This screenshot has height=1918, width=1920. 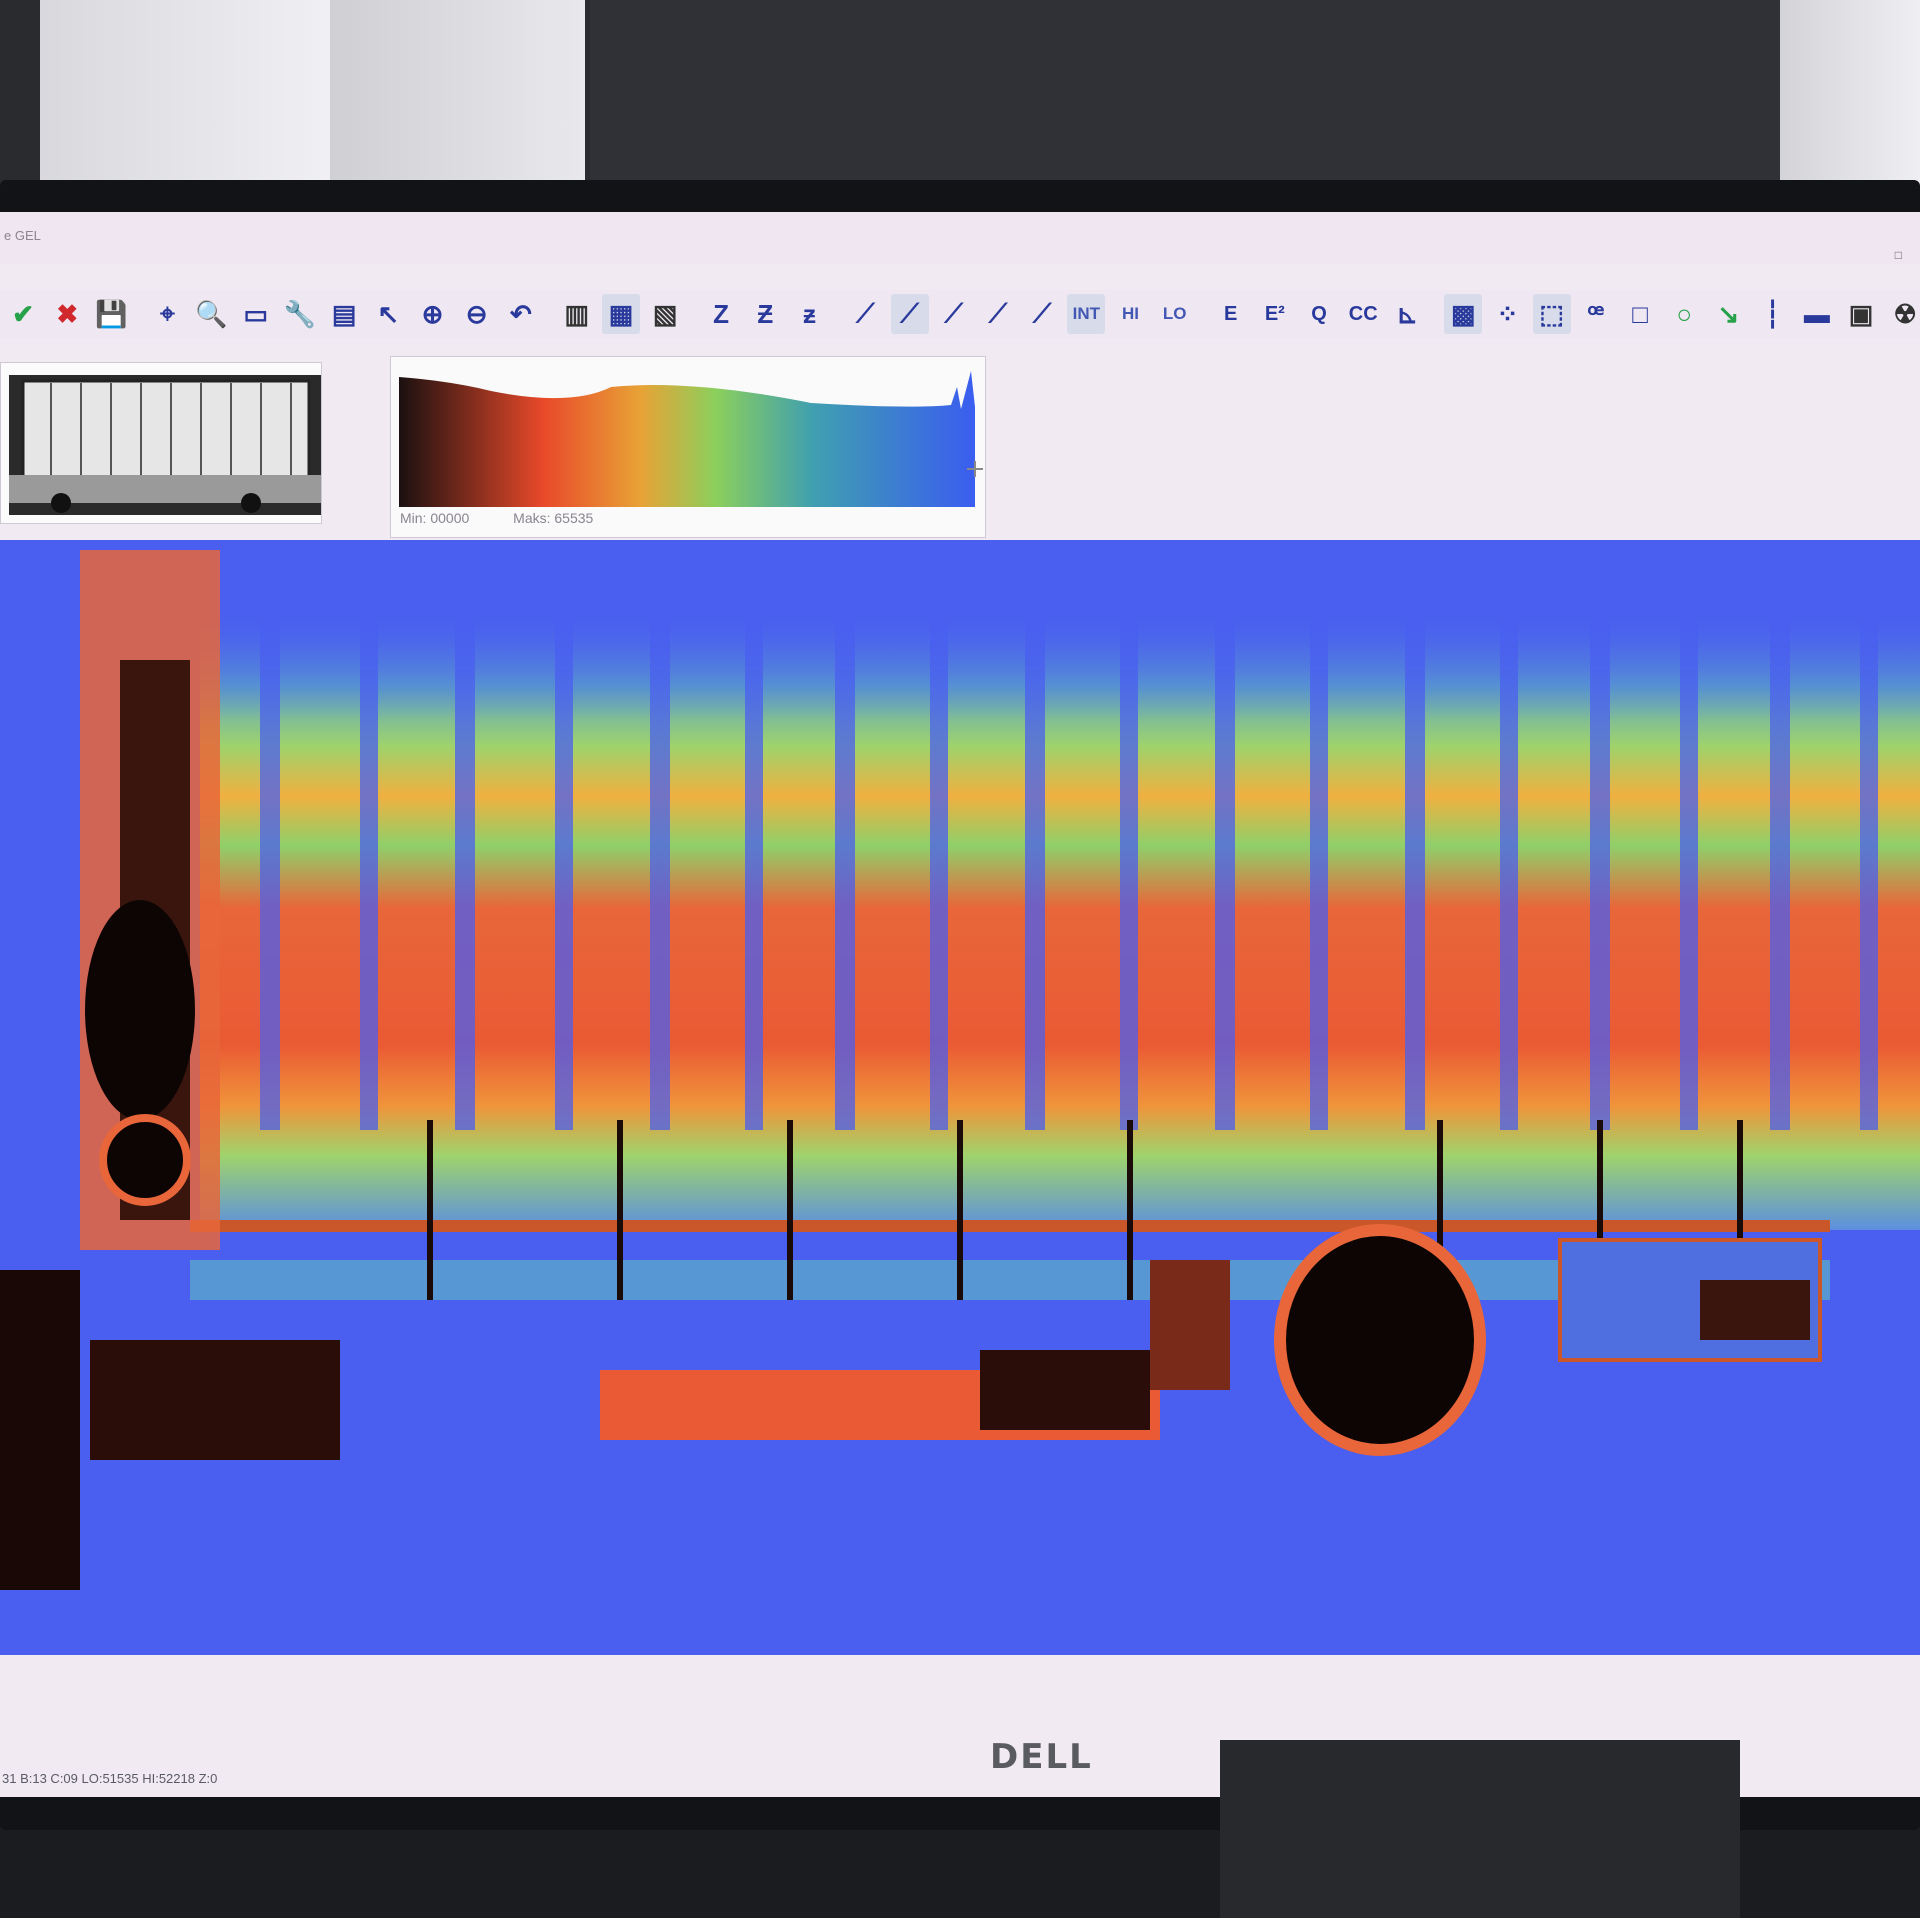 I want to click on zoom-in-button: ⊕, so click(x=432, y=314).